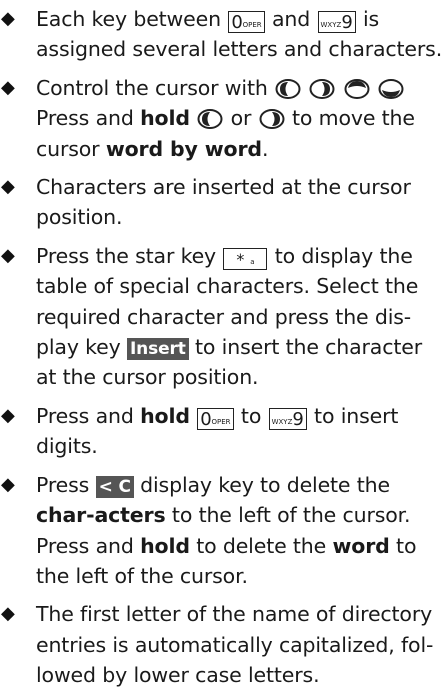 The image size is (448, 699). Describe the element at coordinates (391, 88) in the screenshot. I see `nav-down-icon` at that location.